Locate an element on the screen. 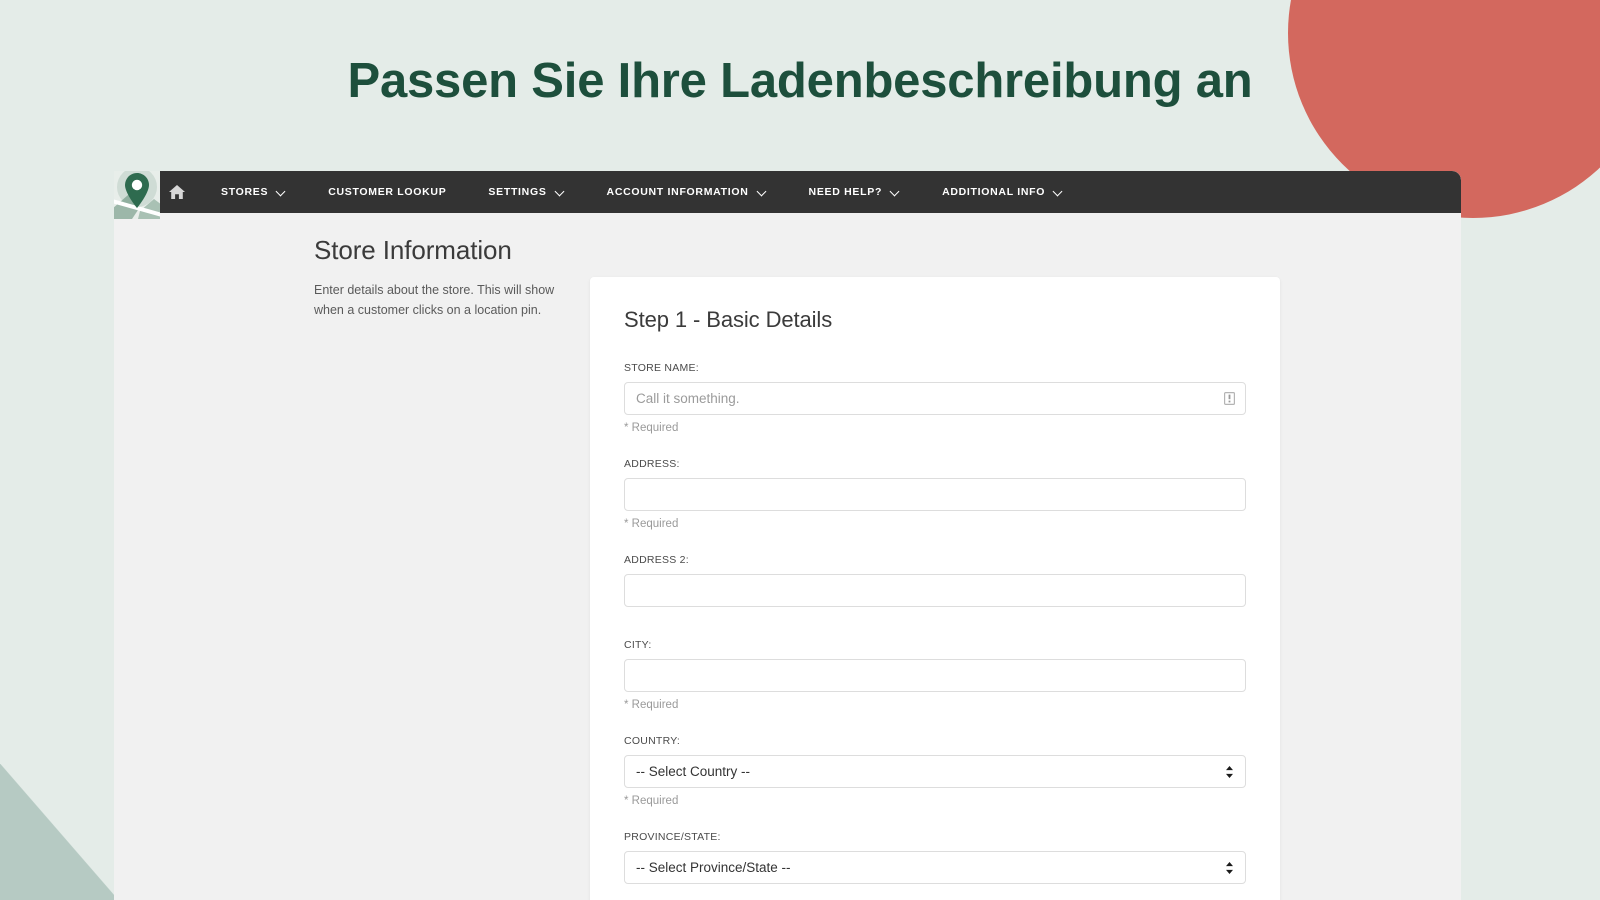 Image resolution: width=1600 pixels, height=900 pixels. nav-item-additional-info: ADDITIONAL INFO is located at coordinates (1002, 192).